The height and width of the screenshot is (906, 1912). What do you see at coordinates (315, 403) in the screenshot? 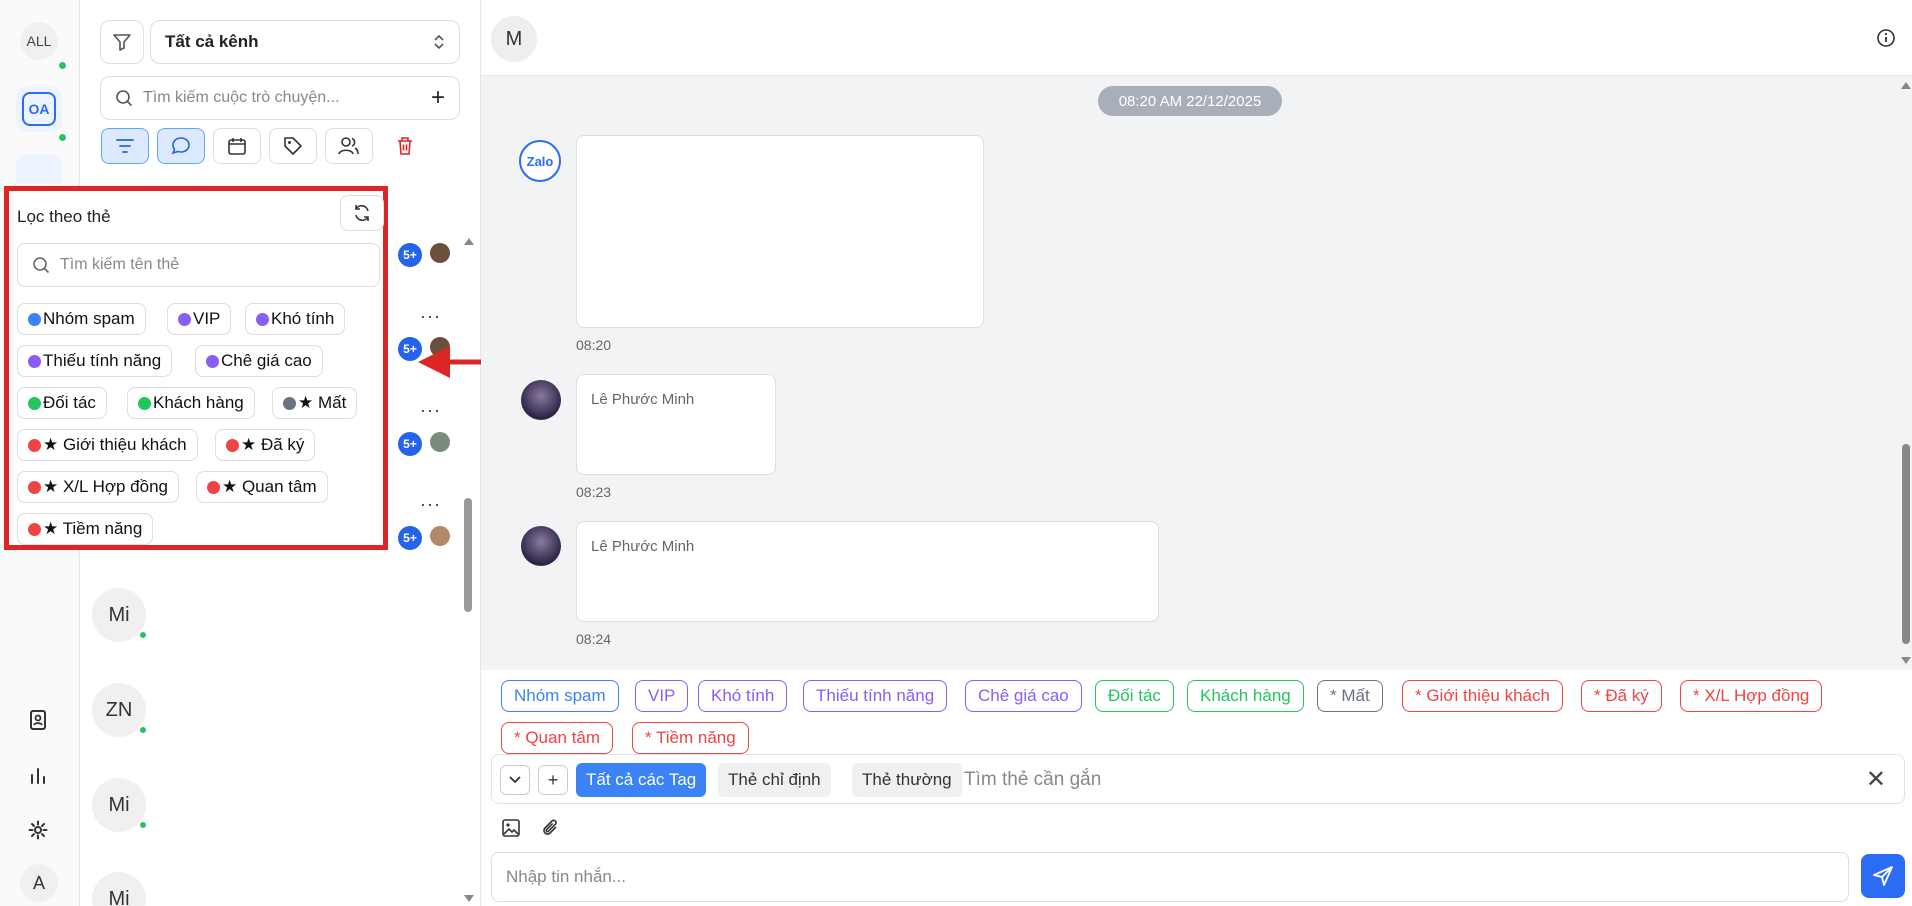
I see `tag-chip-mat: ★ Mất` at bounding box center [315, 403].